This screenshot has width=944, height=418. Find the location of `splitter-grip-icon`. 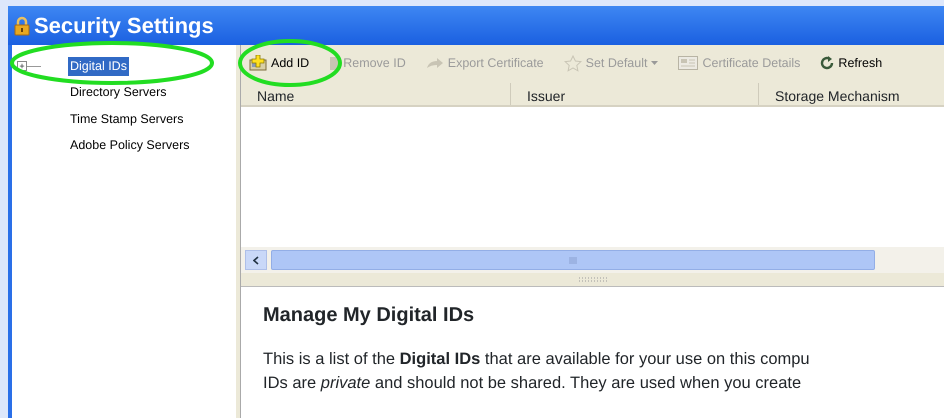

splitter-grip-icon is located at coordinates (593, 279).